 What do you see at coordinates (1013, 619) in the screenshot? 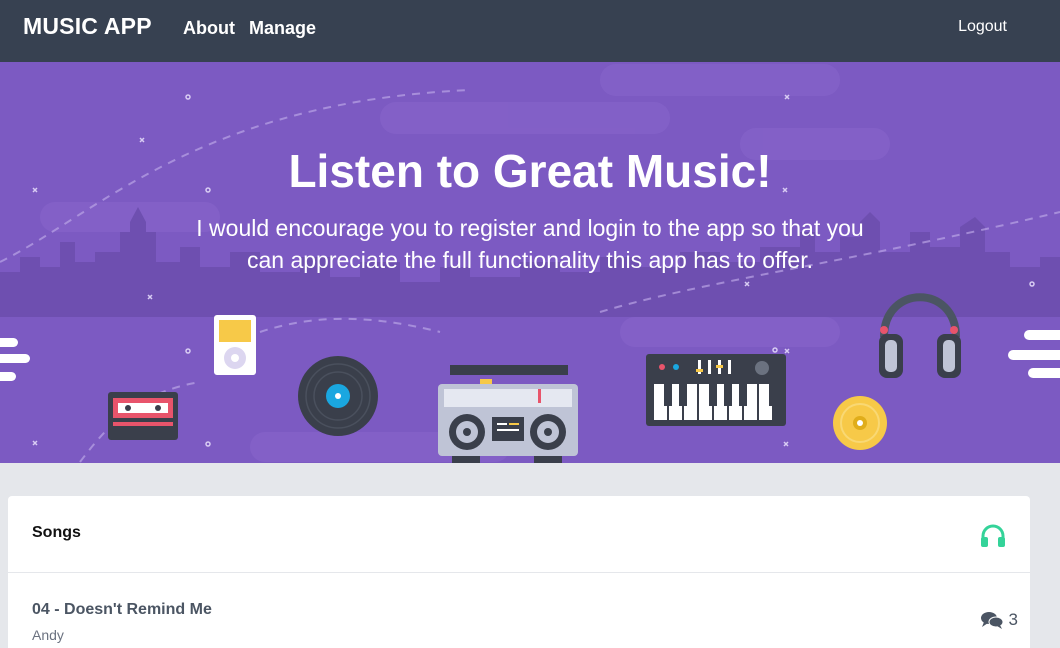
I see `comment-count-value: 3` at bounding box center [1013, 619].